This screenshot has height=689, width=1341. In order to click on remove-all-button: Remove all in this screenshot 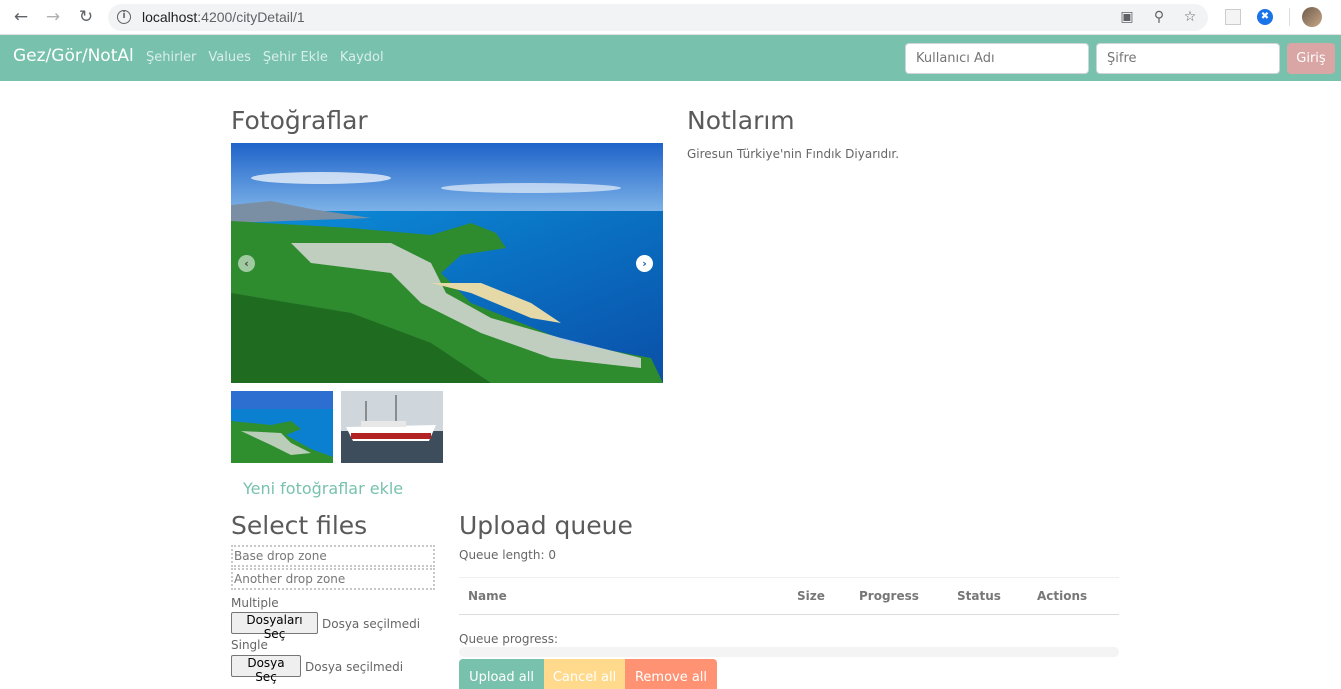, I will do `click(671, 674)`.